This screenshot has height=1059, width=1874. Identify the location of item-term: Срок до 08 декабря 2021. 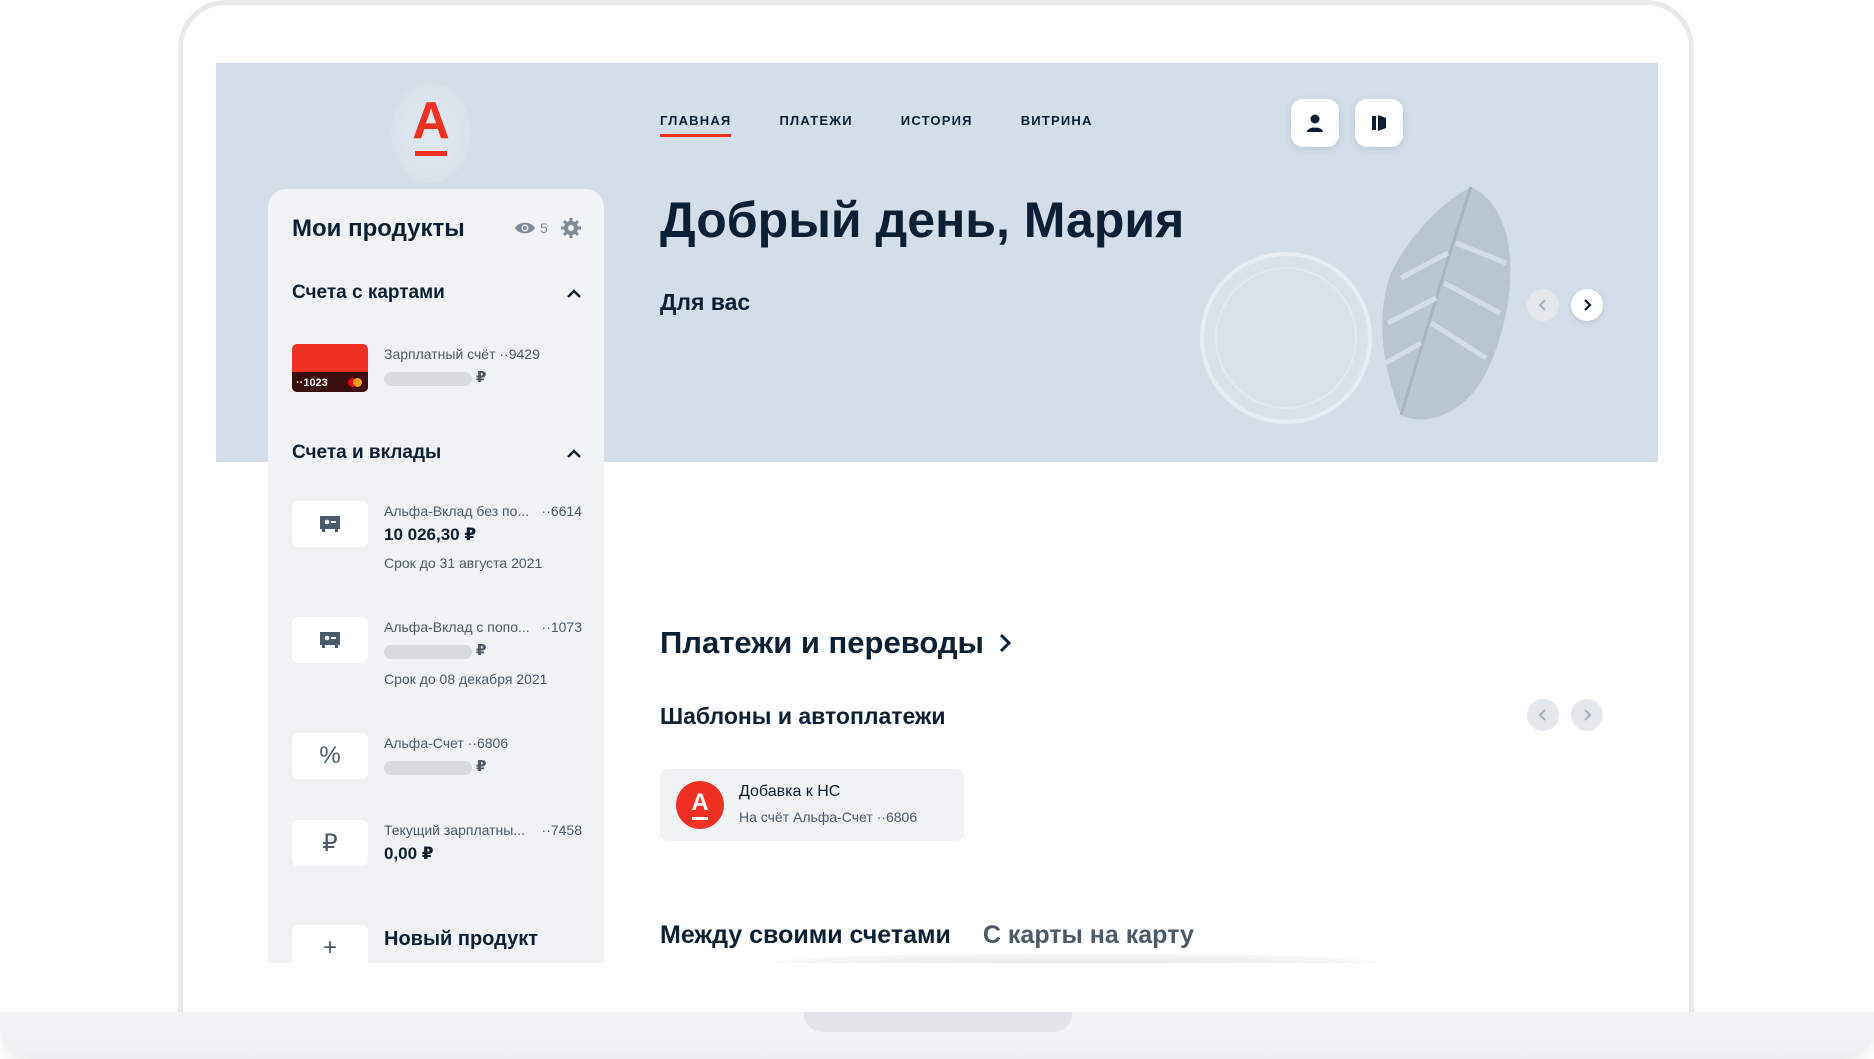
(466, 679).